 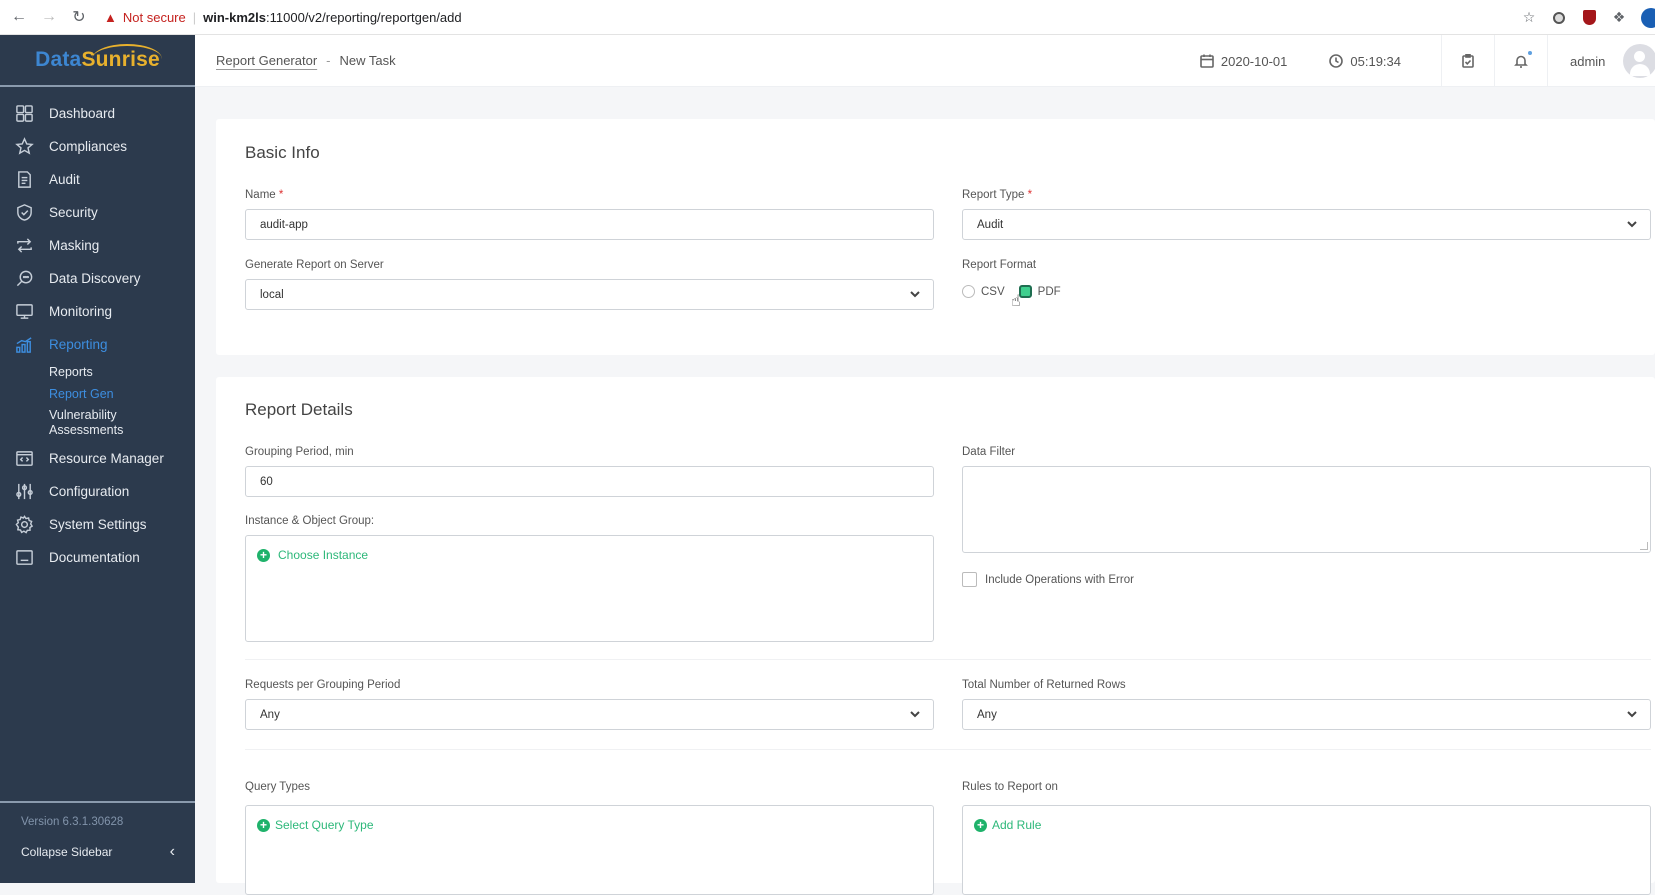 What do you see at coordinates (86, 422) in the screenshot?
I see `sidebar-subitem-label: Vulnerability Assessments` at bounding box center [86, 422].